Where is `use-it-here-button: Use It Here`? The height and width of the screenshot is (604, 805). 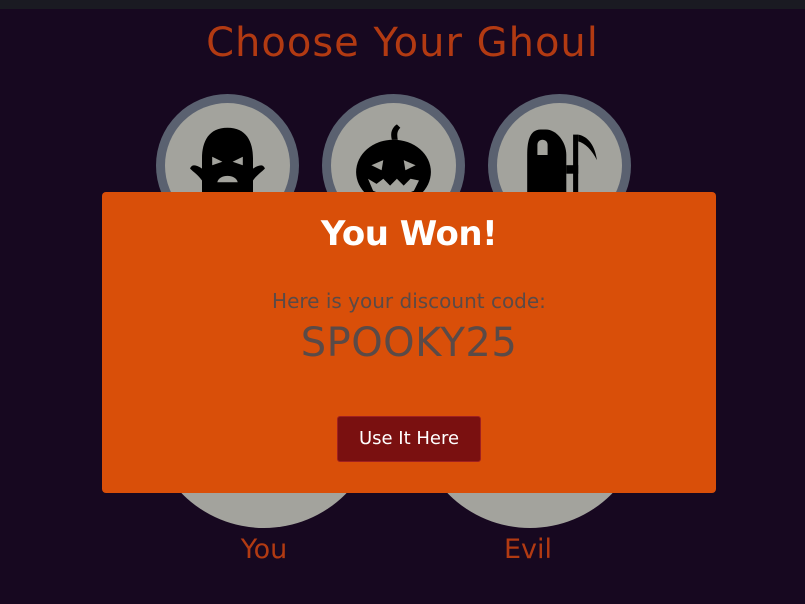 use-it-here-button: Use It Here is located at coordinates (409, 439).